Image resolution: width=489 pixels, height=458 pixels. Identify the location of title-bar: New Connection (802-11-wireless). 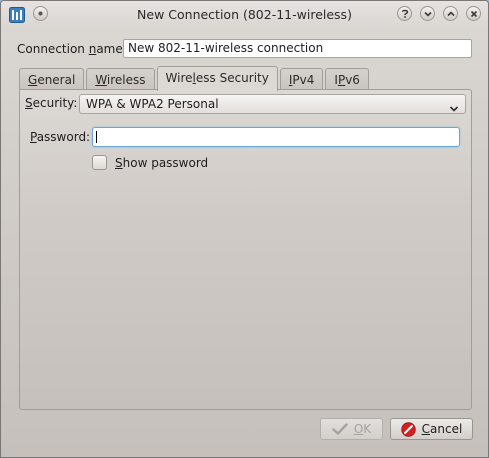
(244, 14).